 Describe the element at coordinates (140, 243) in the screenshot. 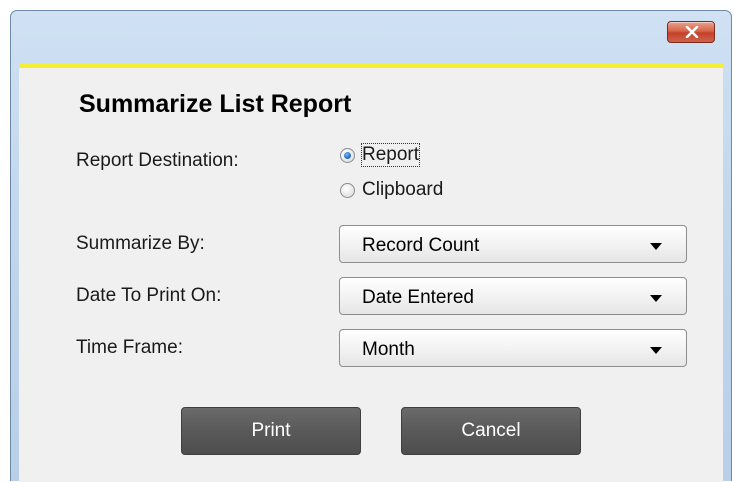

I see `summarize-by-label: Summarize By:` at that location.